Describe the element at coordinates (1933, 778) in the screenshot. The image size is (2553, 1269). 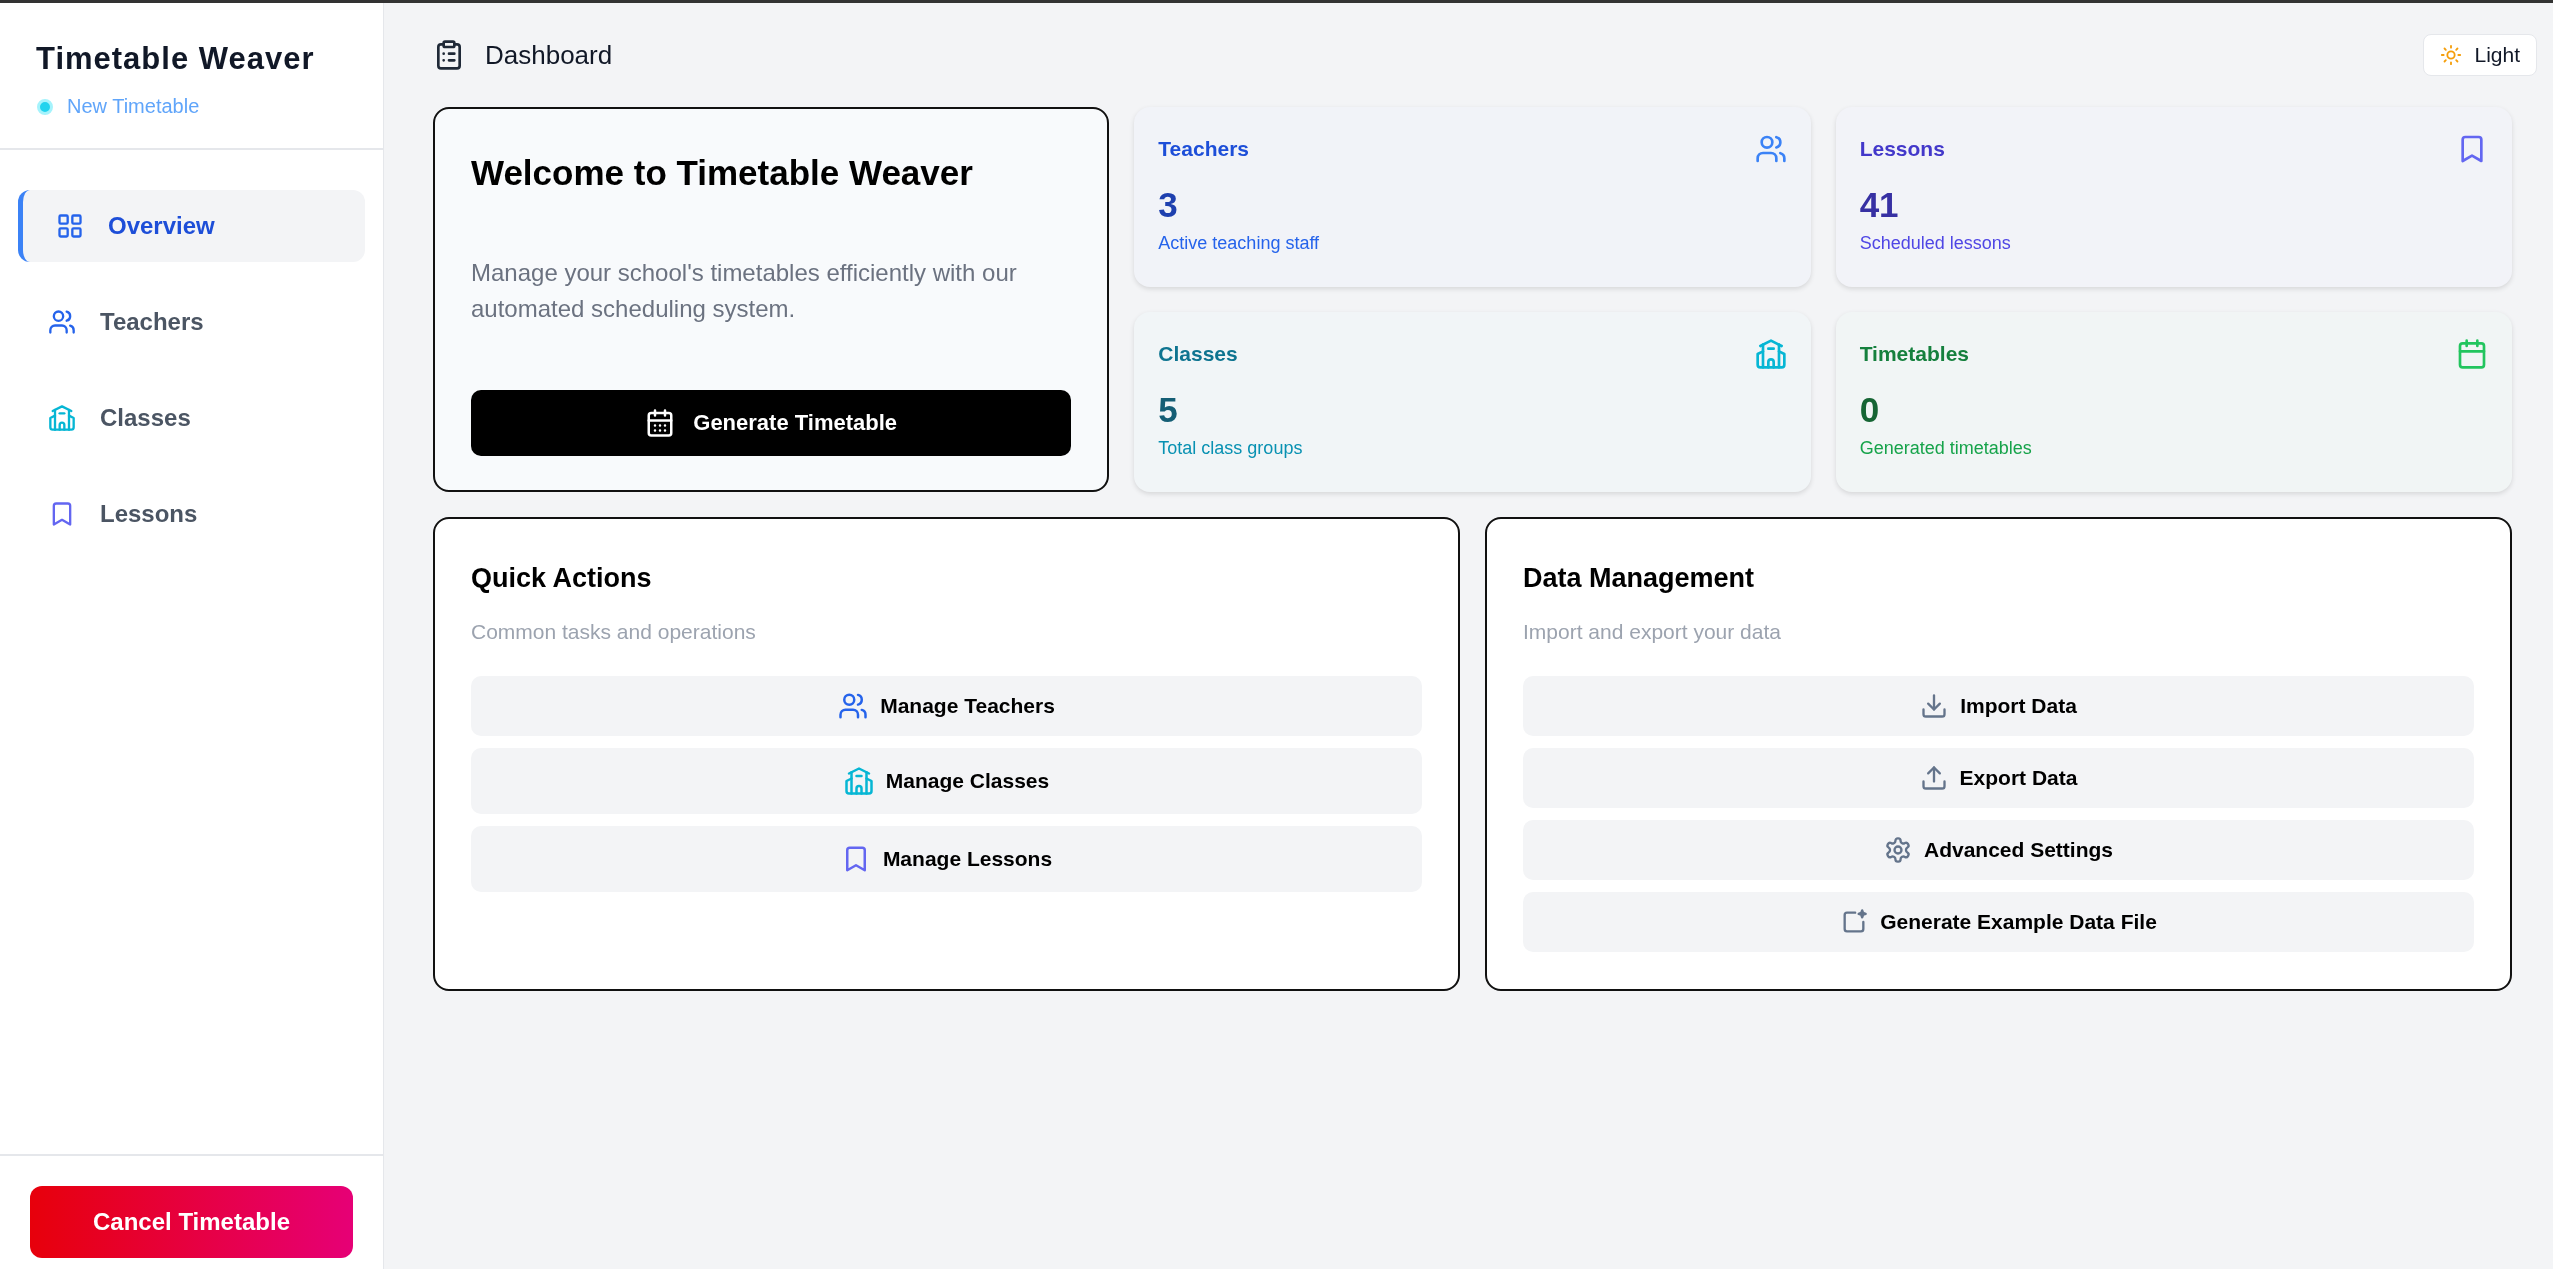
I see `upload-icon` at that location.